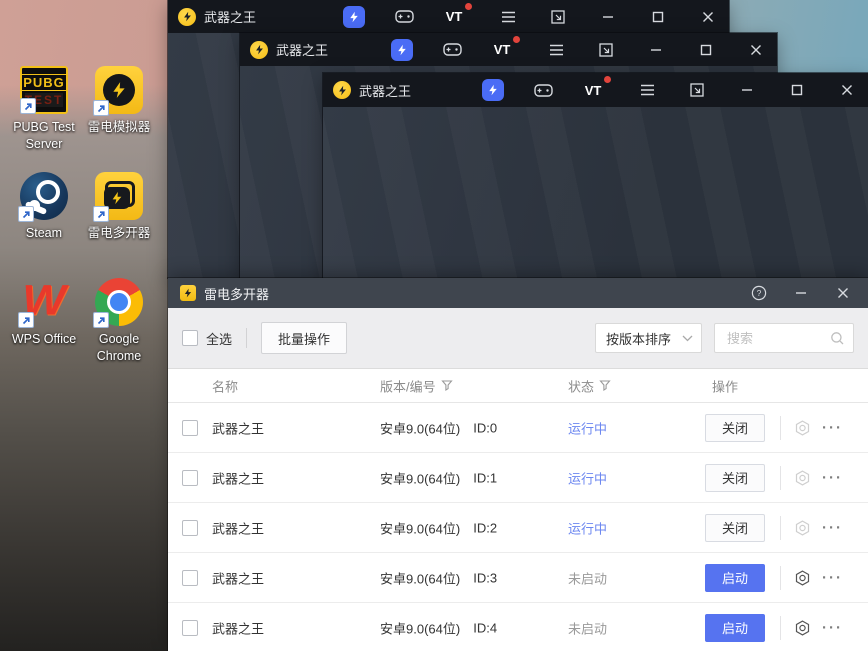 The height and width of the screenshot is (651, 868). What do you see at coordinates (439, 428) in the screenshot?
I see `instance-version: 安卓9.0(64位) ID:0` at bounding box center [439, 428].